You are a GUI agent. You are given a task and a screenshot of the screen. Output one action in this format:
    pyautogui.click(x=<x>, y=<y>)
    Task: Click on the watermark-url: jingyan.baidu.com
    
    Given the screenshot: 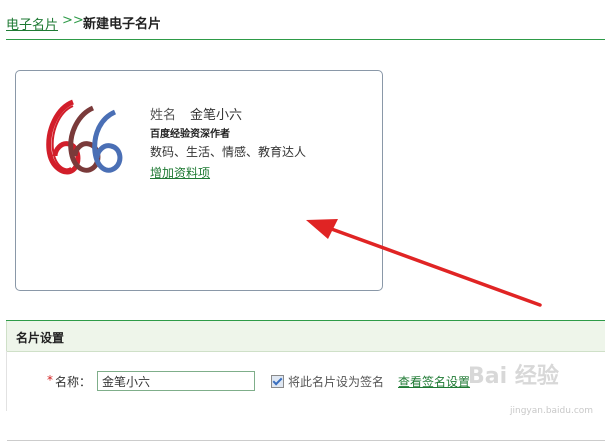 What is the action you would take?
    pyautogui.click(x=552, y=411)
    